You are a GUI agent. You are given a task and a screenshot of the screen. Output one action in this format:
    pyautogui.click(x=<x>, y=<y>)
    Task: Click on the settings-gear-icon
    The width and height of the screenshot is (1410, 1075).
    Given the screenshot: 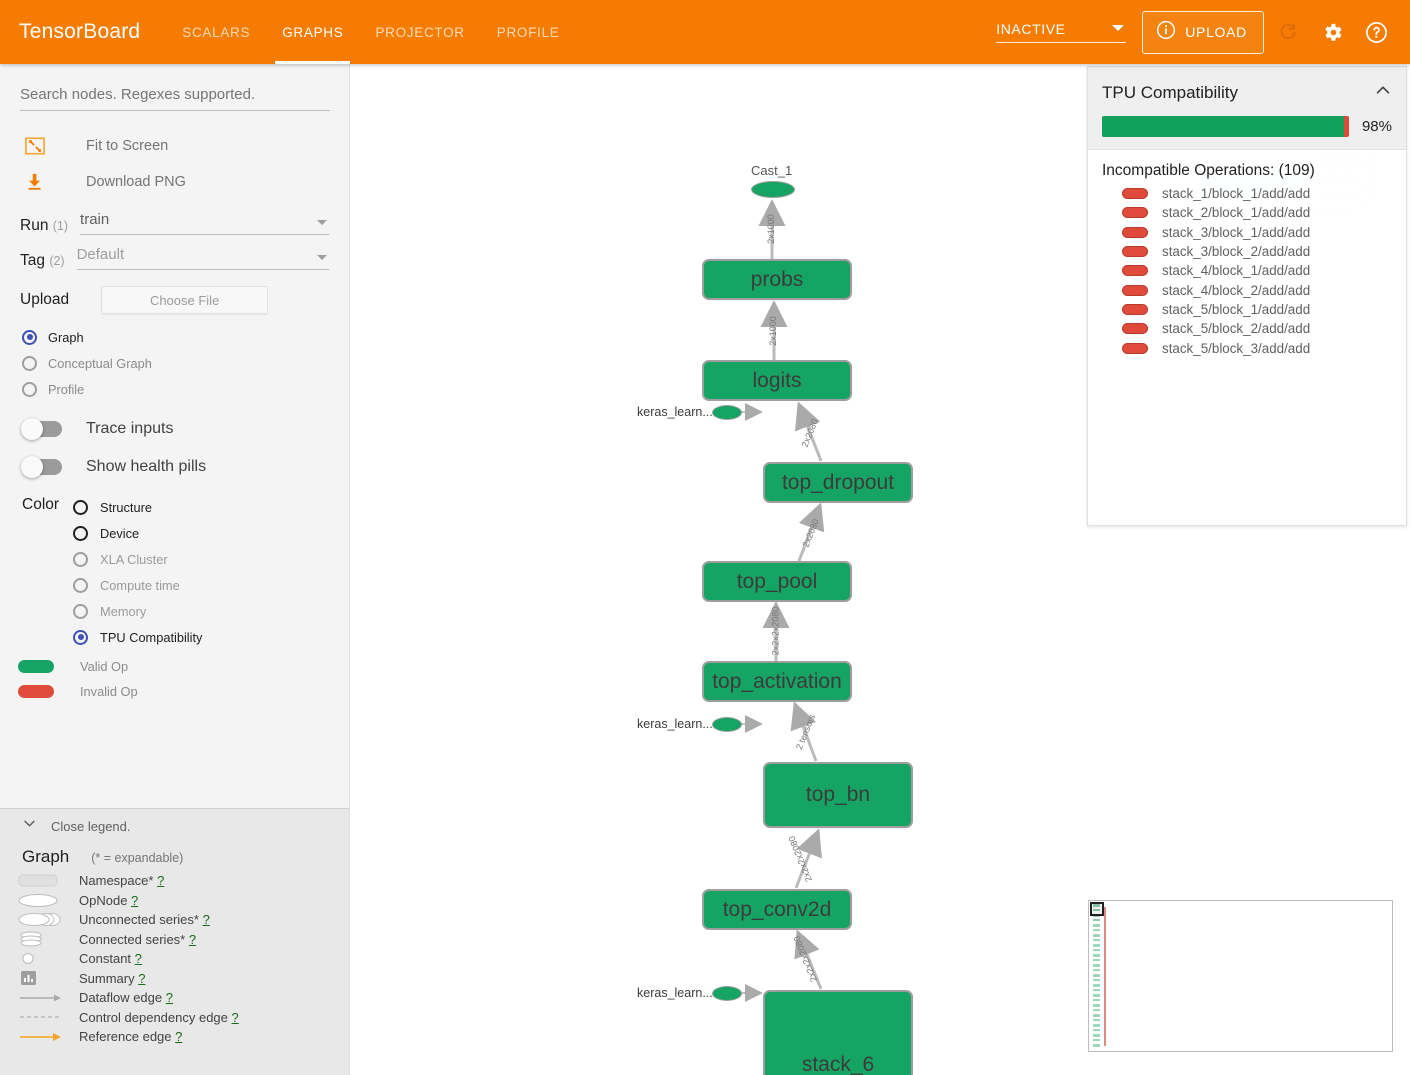 What is the action you would take?
    pyautogui.click(x=1332, y=32)
    